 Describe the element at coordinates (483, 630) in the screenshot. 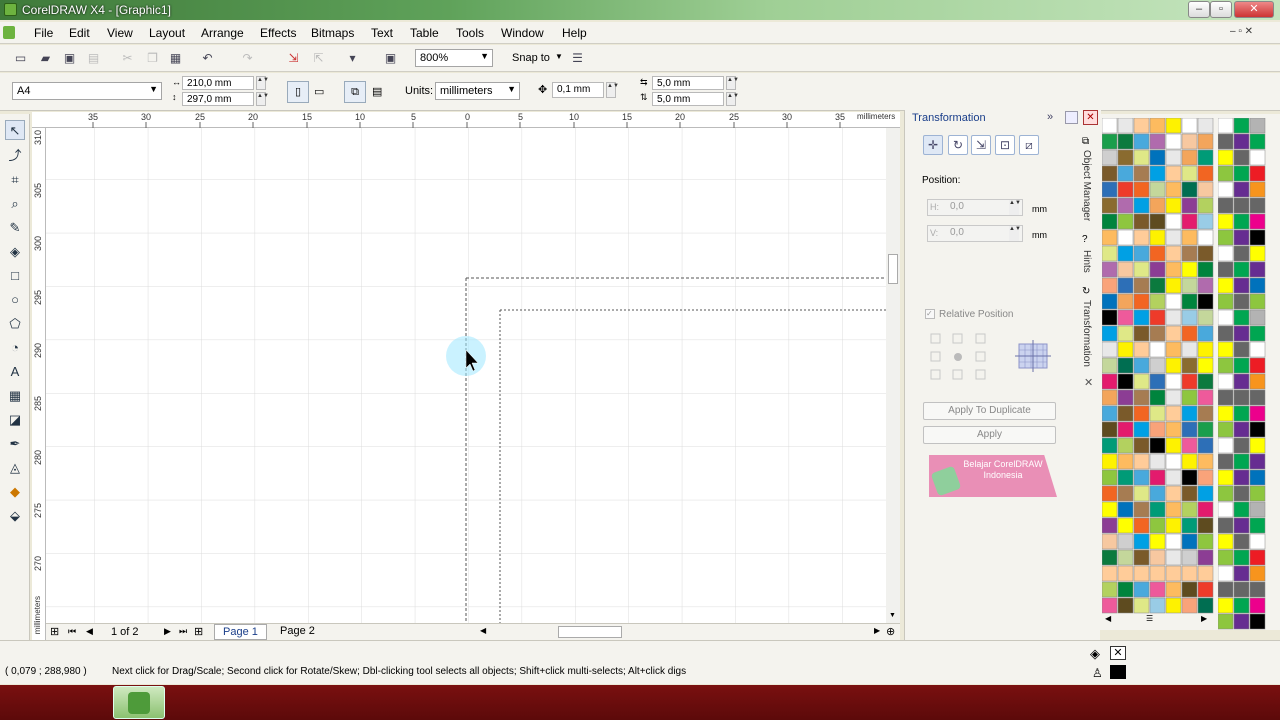

I see `scroll-left-icon: ◀` at that location.